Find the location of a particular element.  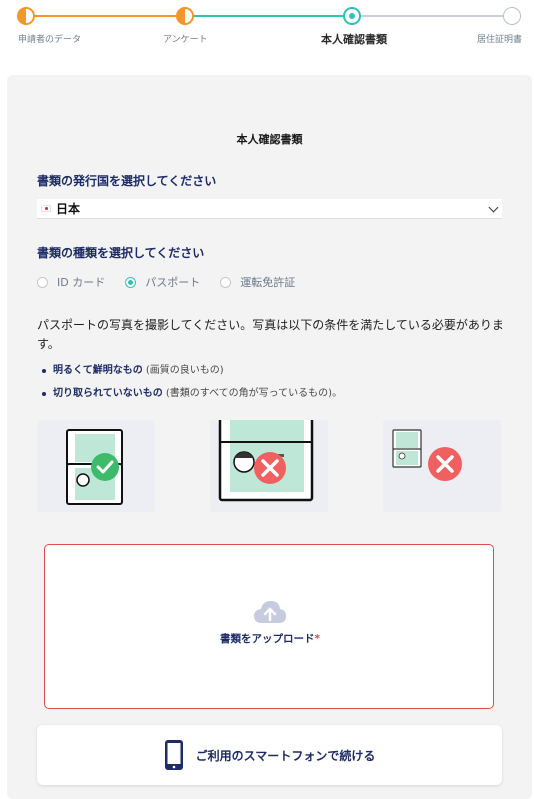

condition-note: (書類のすべての角が写っているもの)。 is located at coordinates (252, 393).